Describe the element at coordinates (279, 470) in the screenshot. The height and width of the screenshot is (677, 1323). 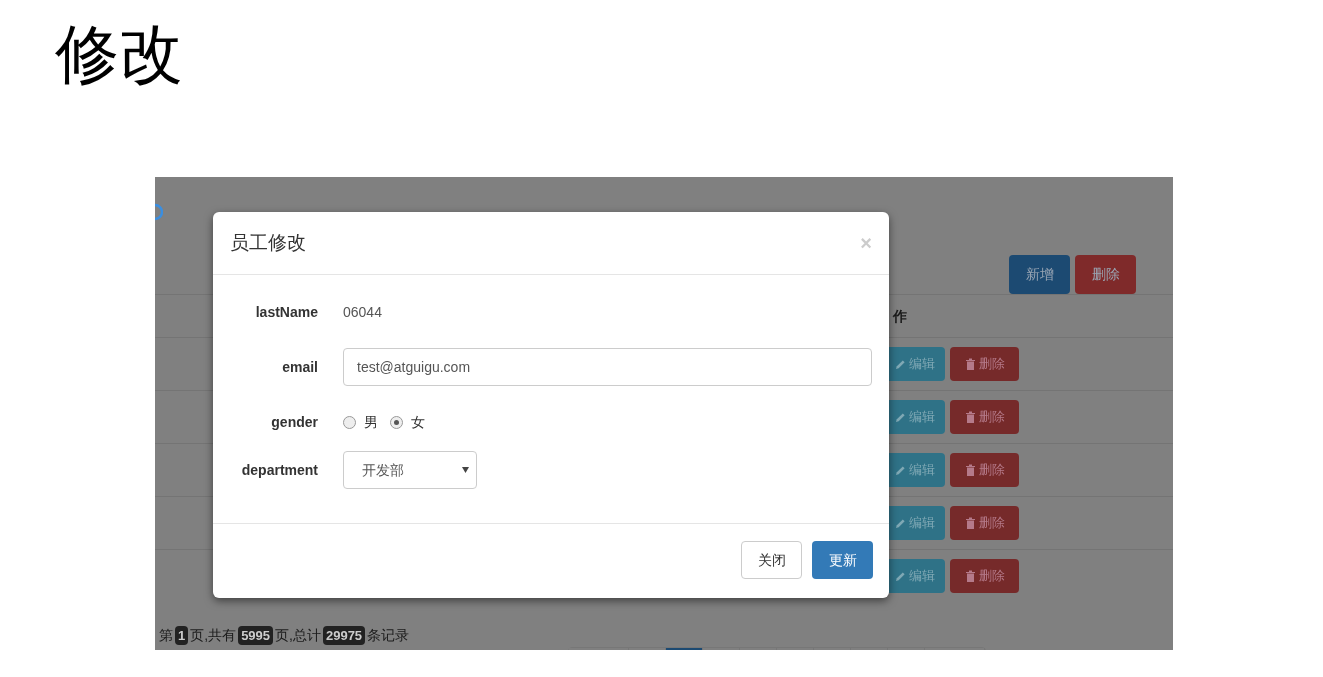
I see `field-label: department` at that location.